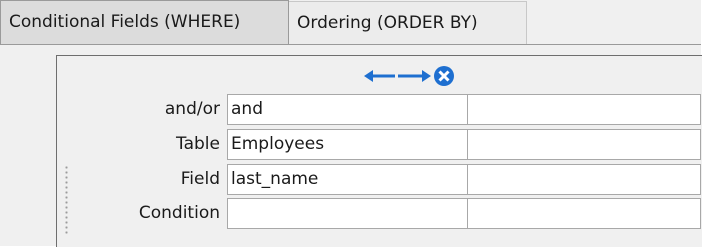 This screenshot has width=704, height=247. What do you see at coordinates (347, 144) in the screenshot?
I see `cell-table: Employees` at bounding box center [347, 144].